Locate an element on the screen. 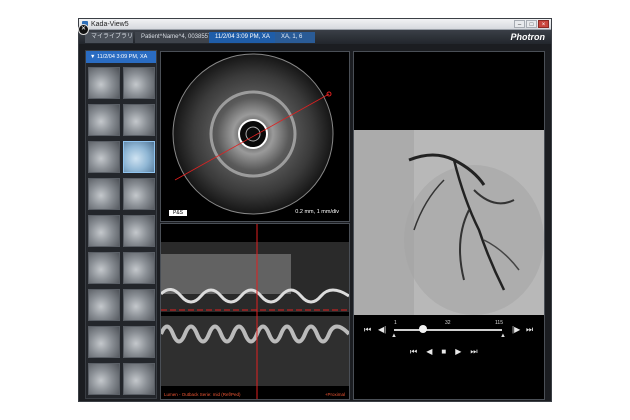 The height and width of the screenshot is (420, 630). close-icon: × is located at coordinates (543, 24).